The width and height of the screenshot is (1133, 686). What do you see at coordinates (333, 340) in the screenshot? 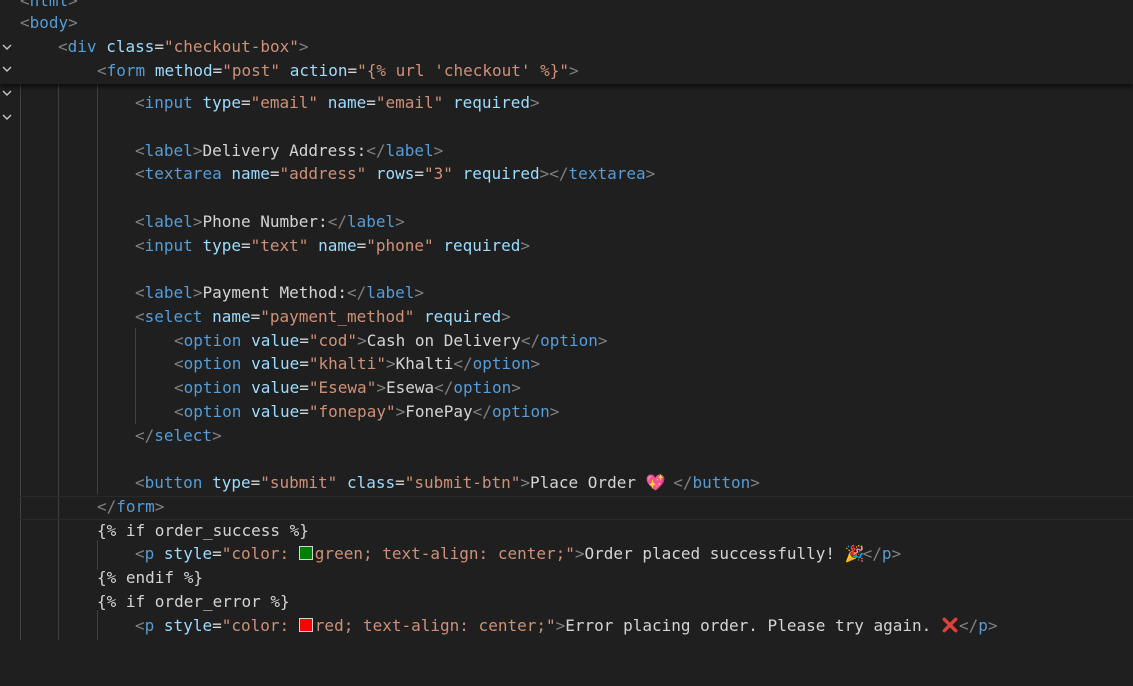
I see `attr-value: "cod"` at bounding box center [333, 340].